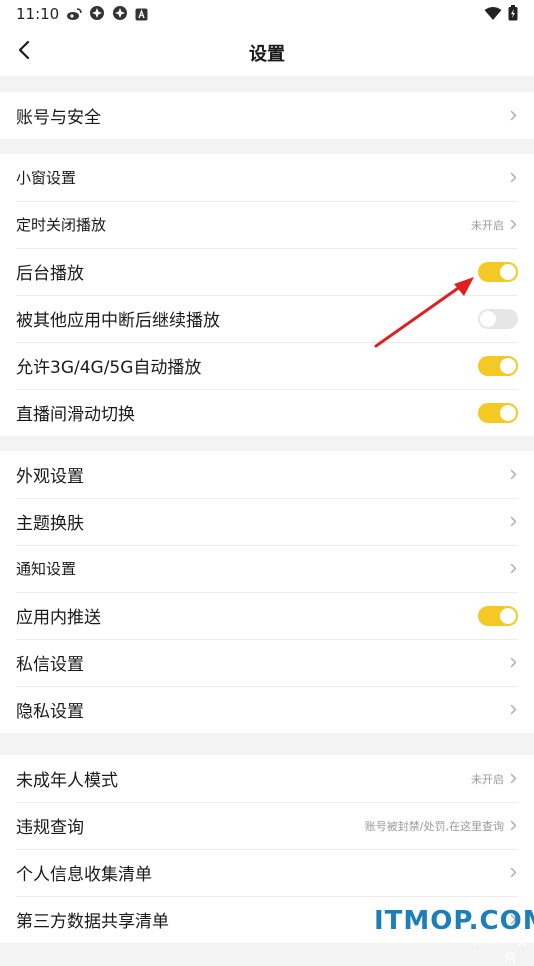  What do you see at coordinates (267, 778) in the screenshot?
I see `settings-row: 未成年人模式 未开启` at bounding box center [267, 778].